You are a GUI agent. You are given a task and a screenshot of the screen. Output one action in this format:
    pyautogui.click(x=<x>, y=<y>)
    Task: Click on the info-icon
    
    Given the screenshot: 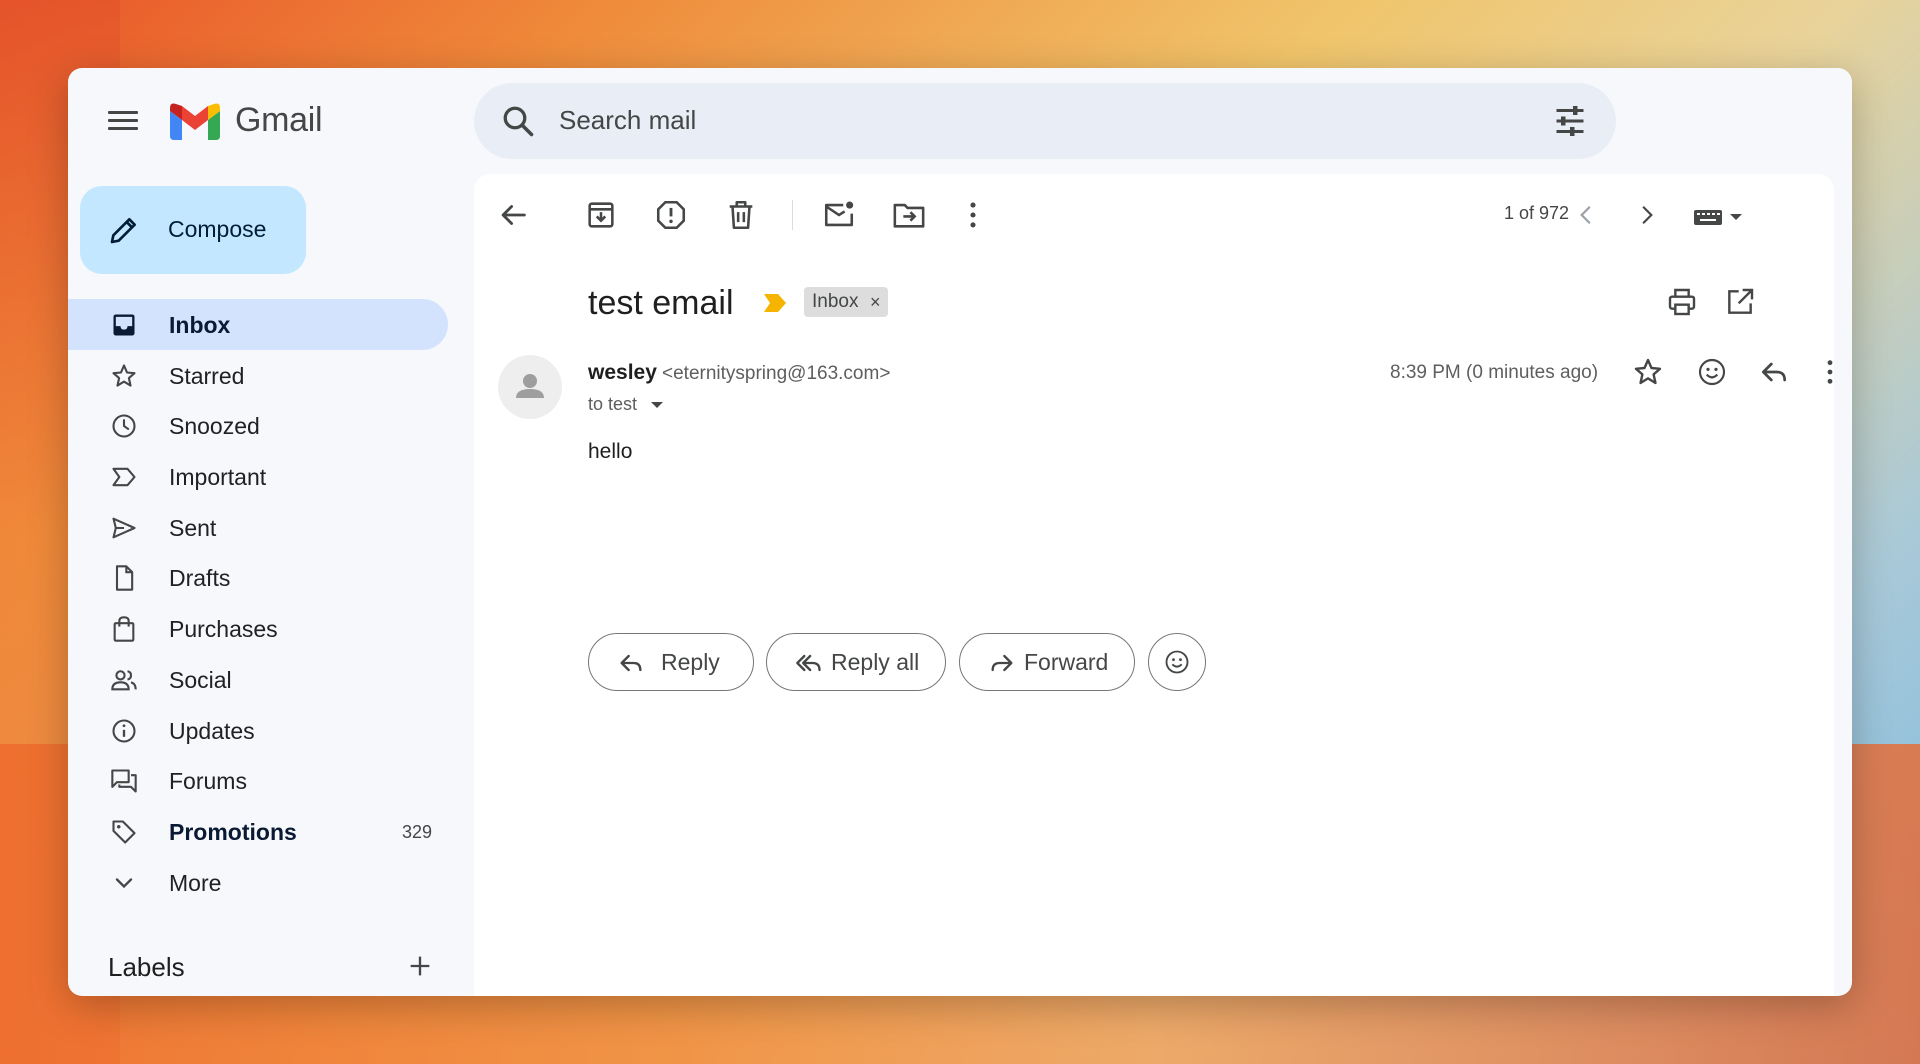 What is the action you would take?
    pyautogui.click(x=124, y=730)
    